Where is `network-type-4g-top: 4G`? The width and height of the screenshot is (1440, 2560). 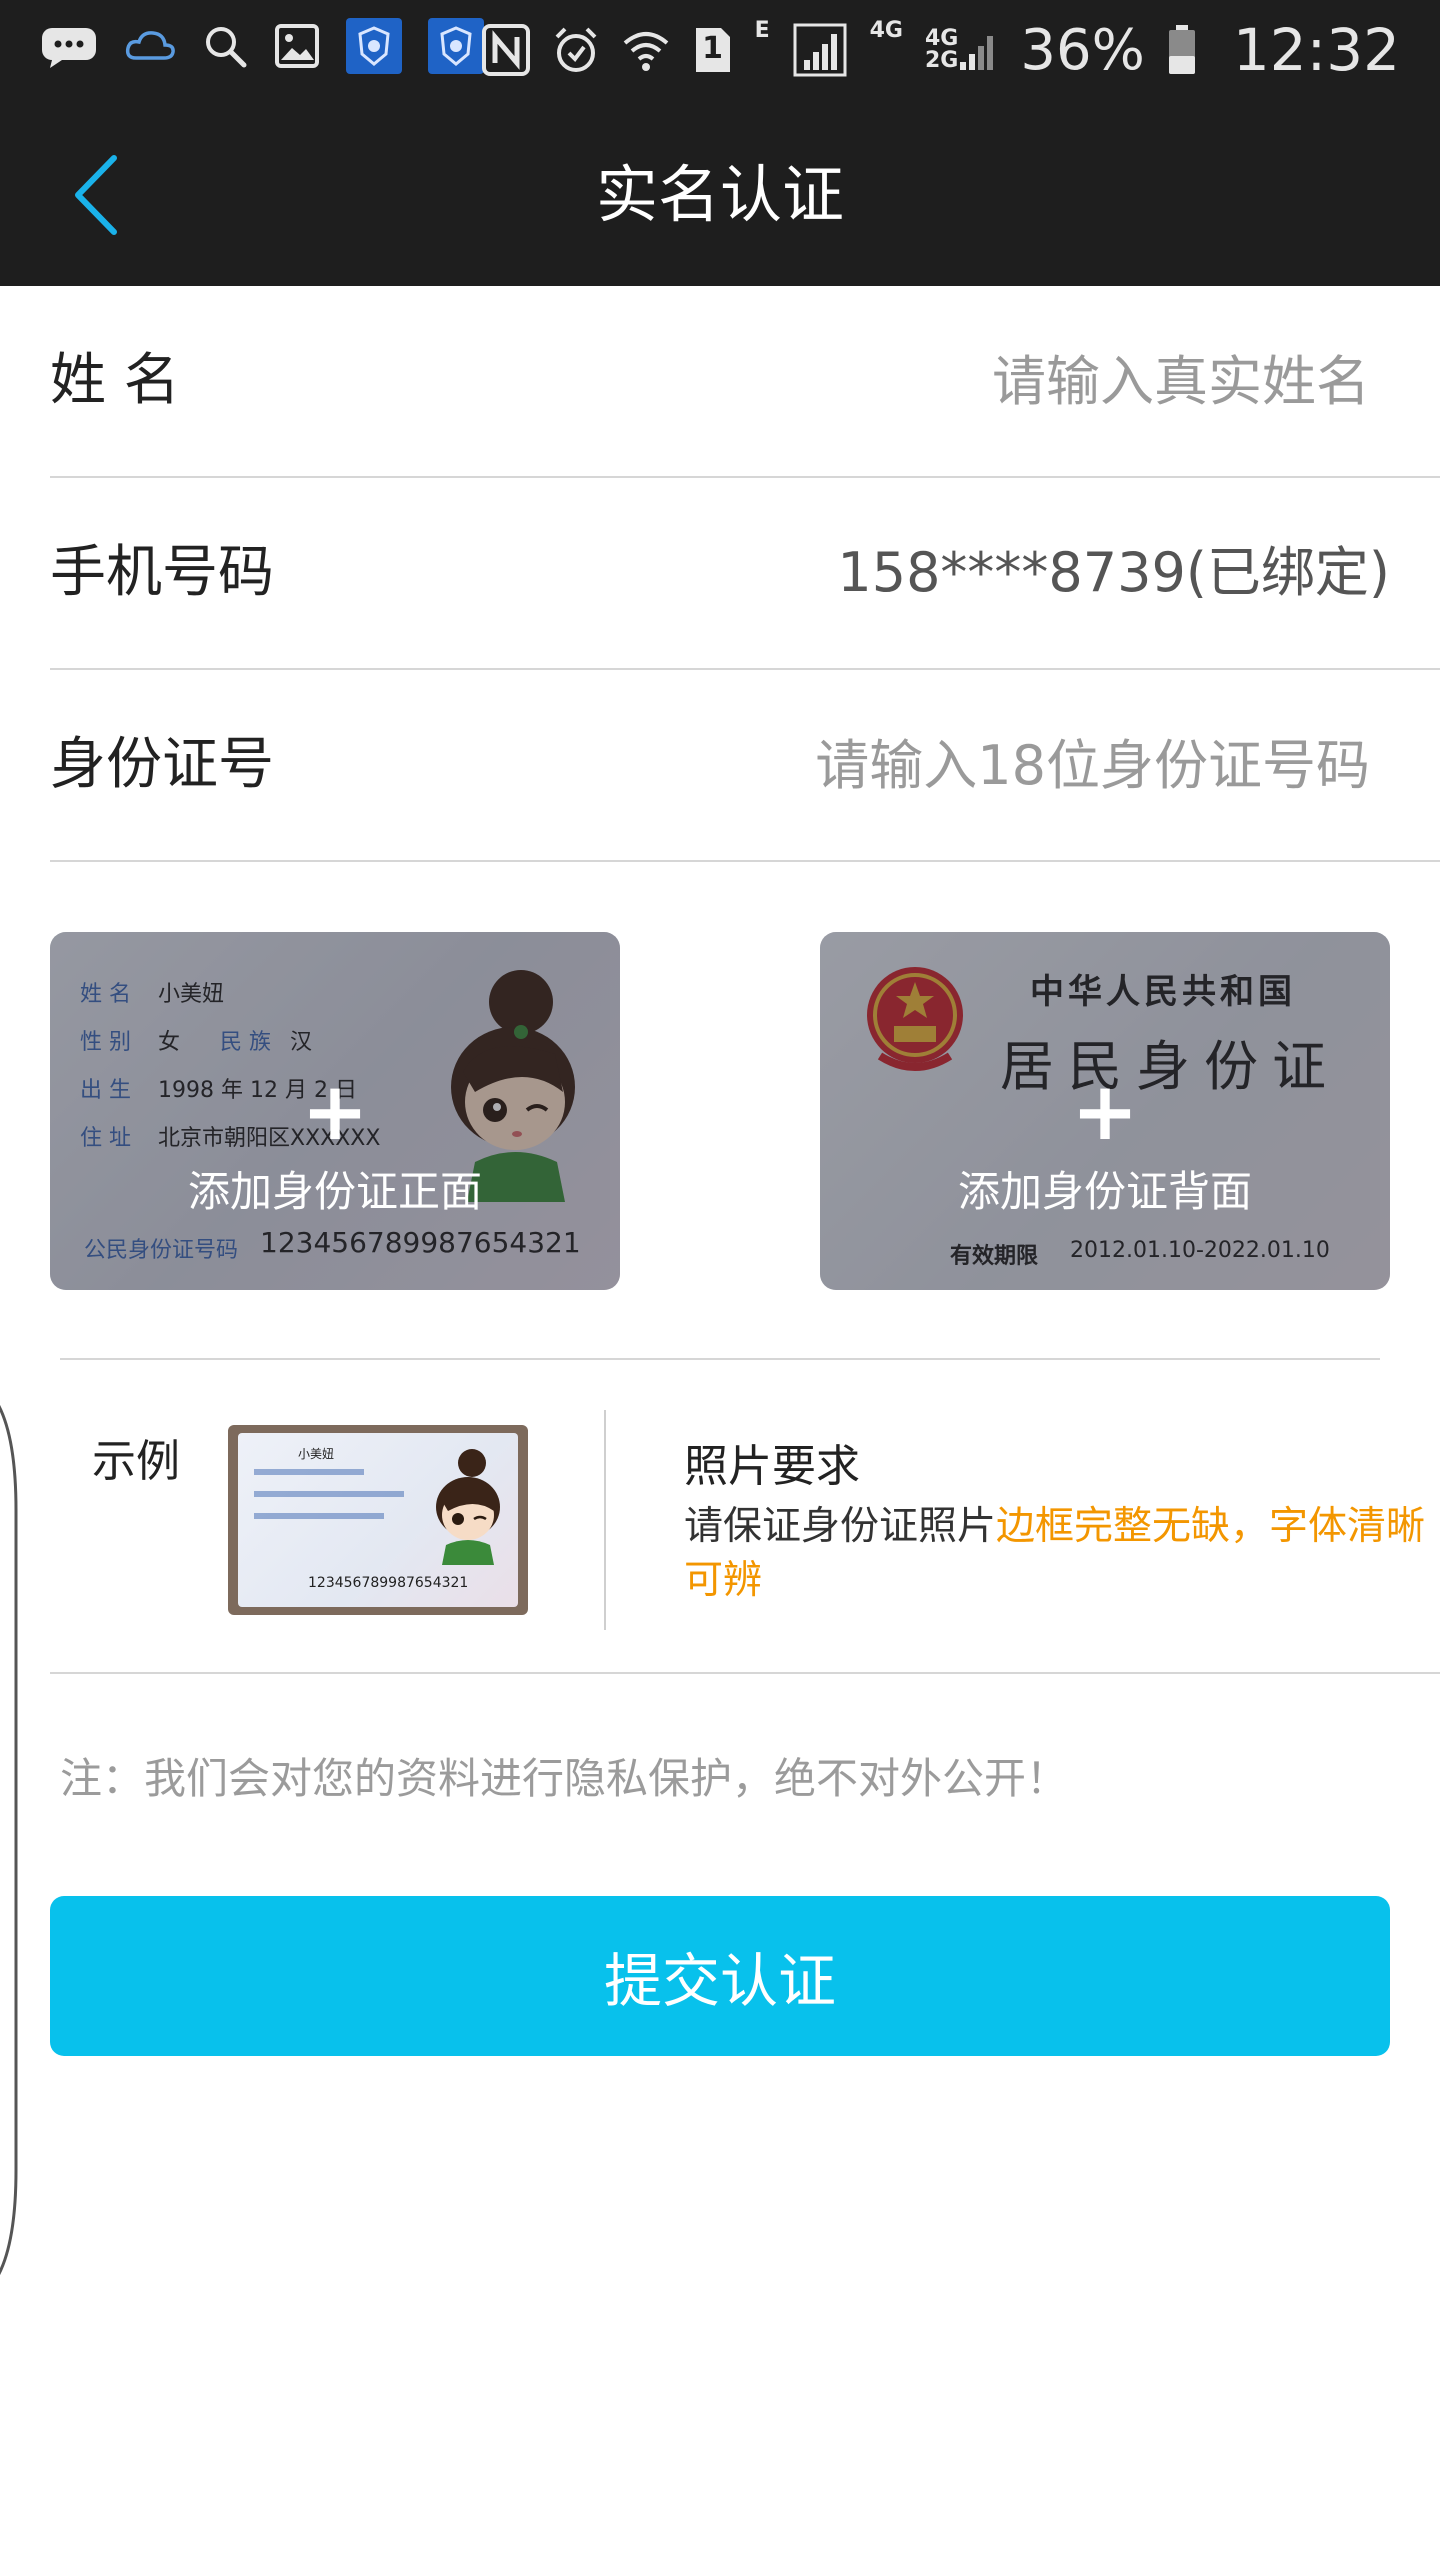 network-type-4g-top: 4G is located at coordinates (942, 38).